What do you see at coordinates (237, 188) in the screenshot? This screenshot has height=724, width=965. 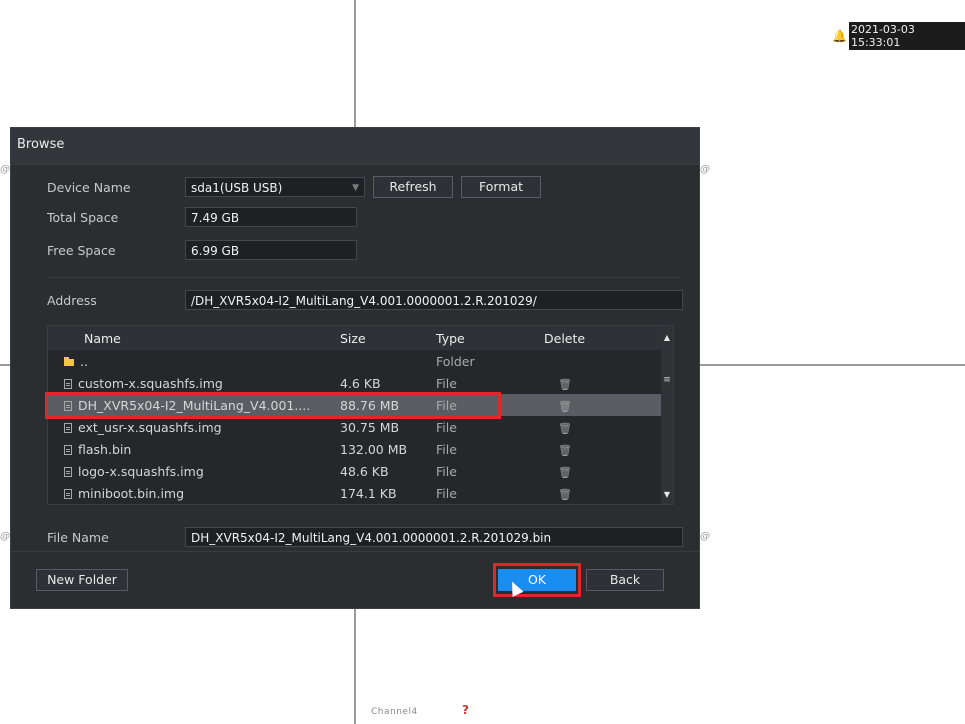 I see `device-name-value: sda1(USB USB)` at bounding box center [237, 188].